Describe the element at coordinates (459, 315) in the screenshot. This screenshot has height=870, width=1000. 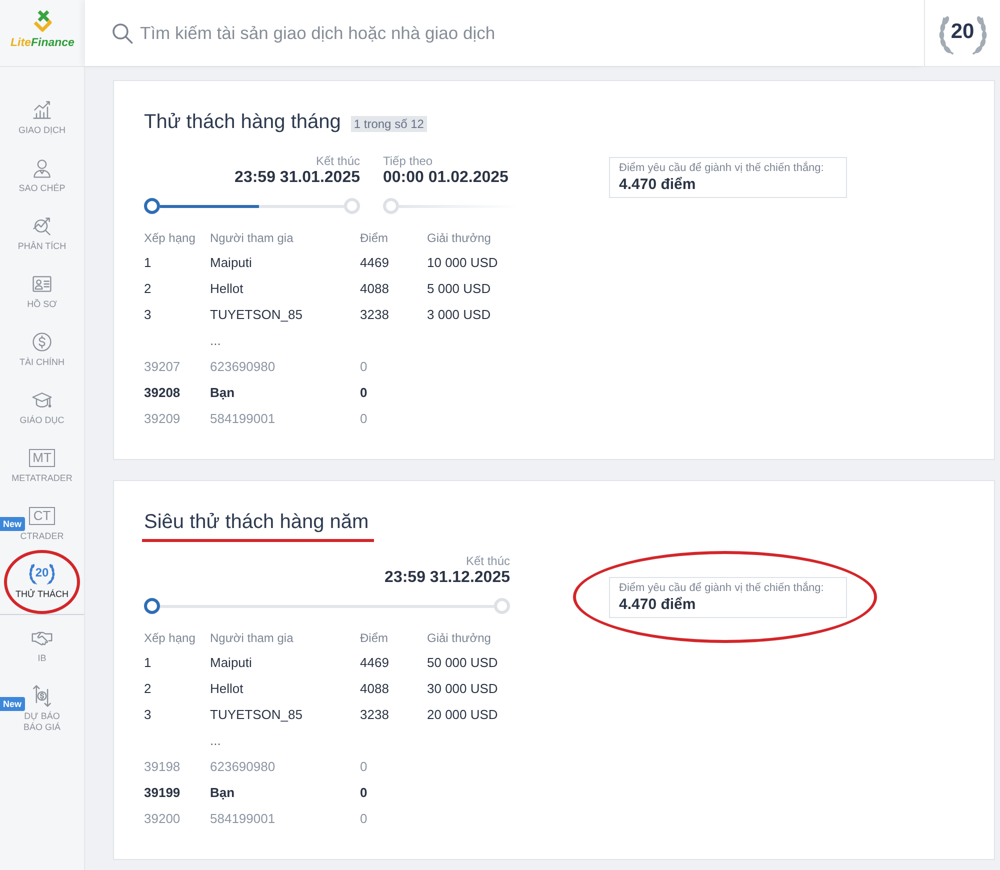
I see `table-cell: 3 000 USD` at that location.